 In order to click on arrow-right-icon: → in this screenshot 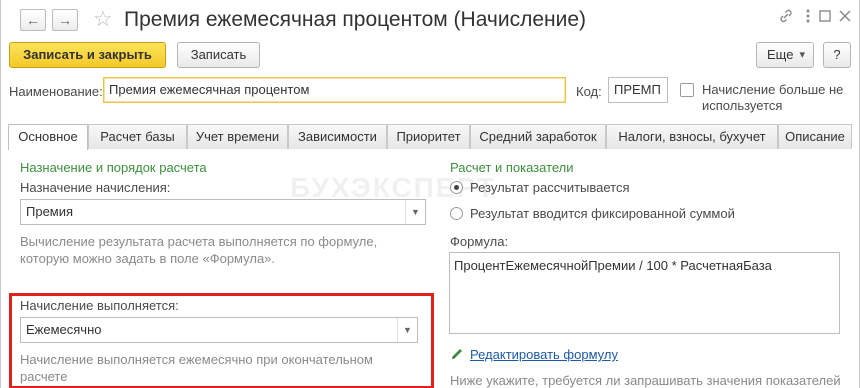, I will do `click(65, 20)`.